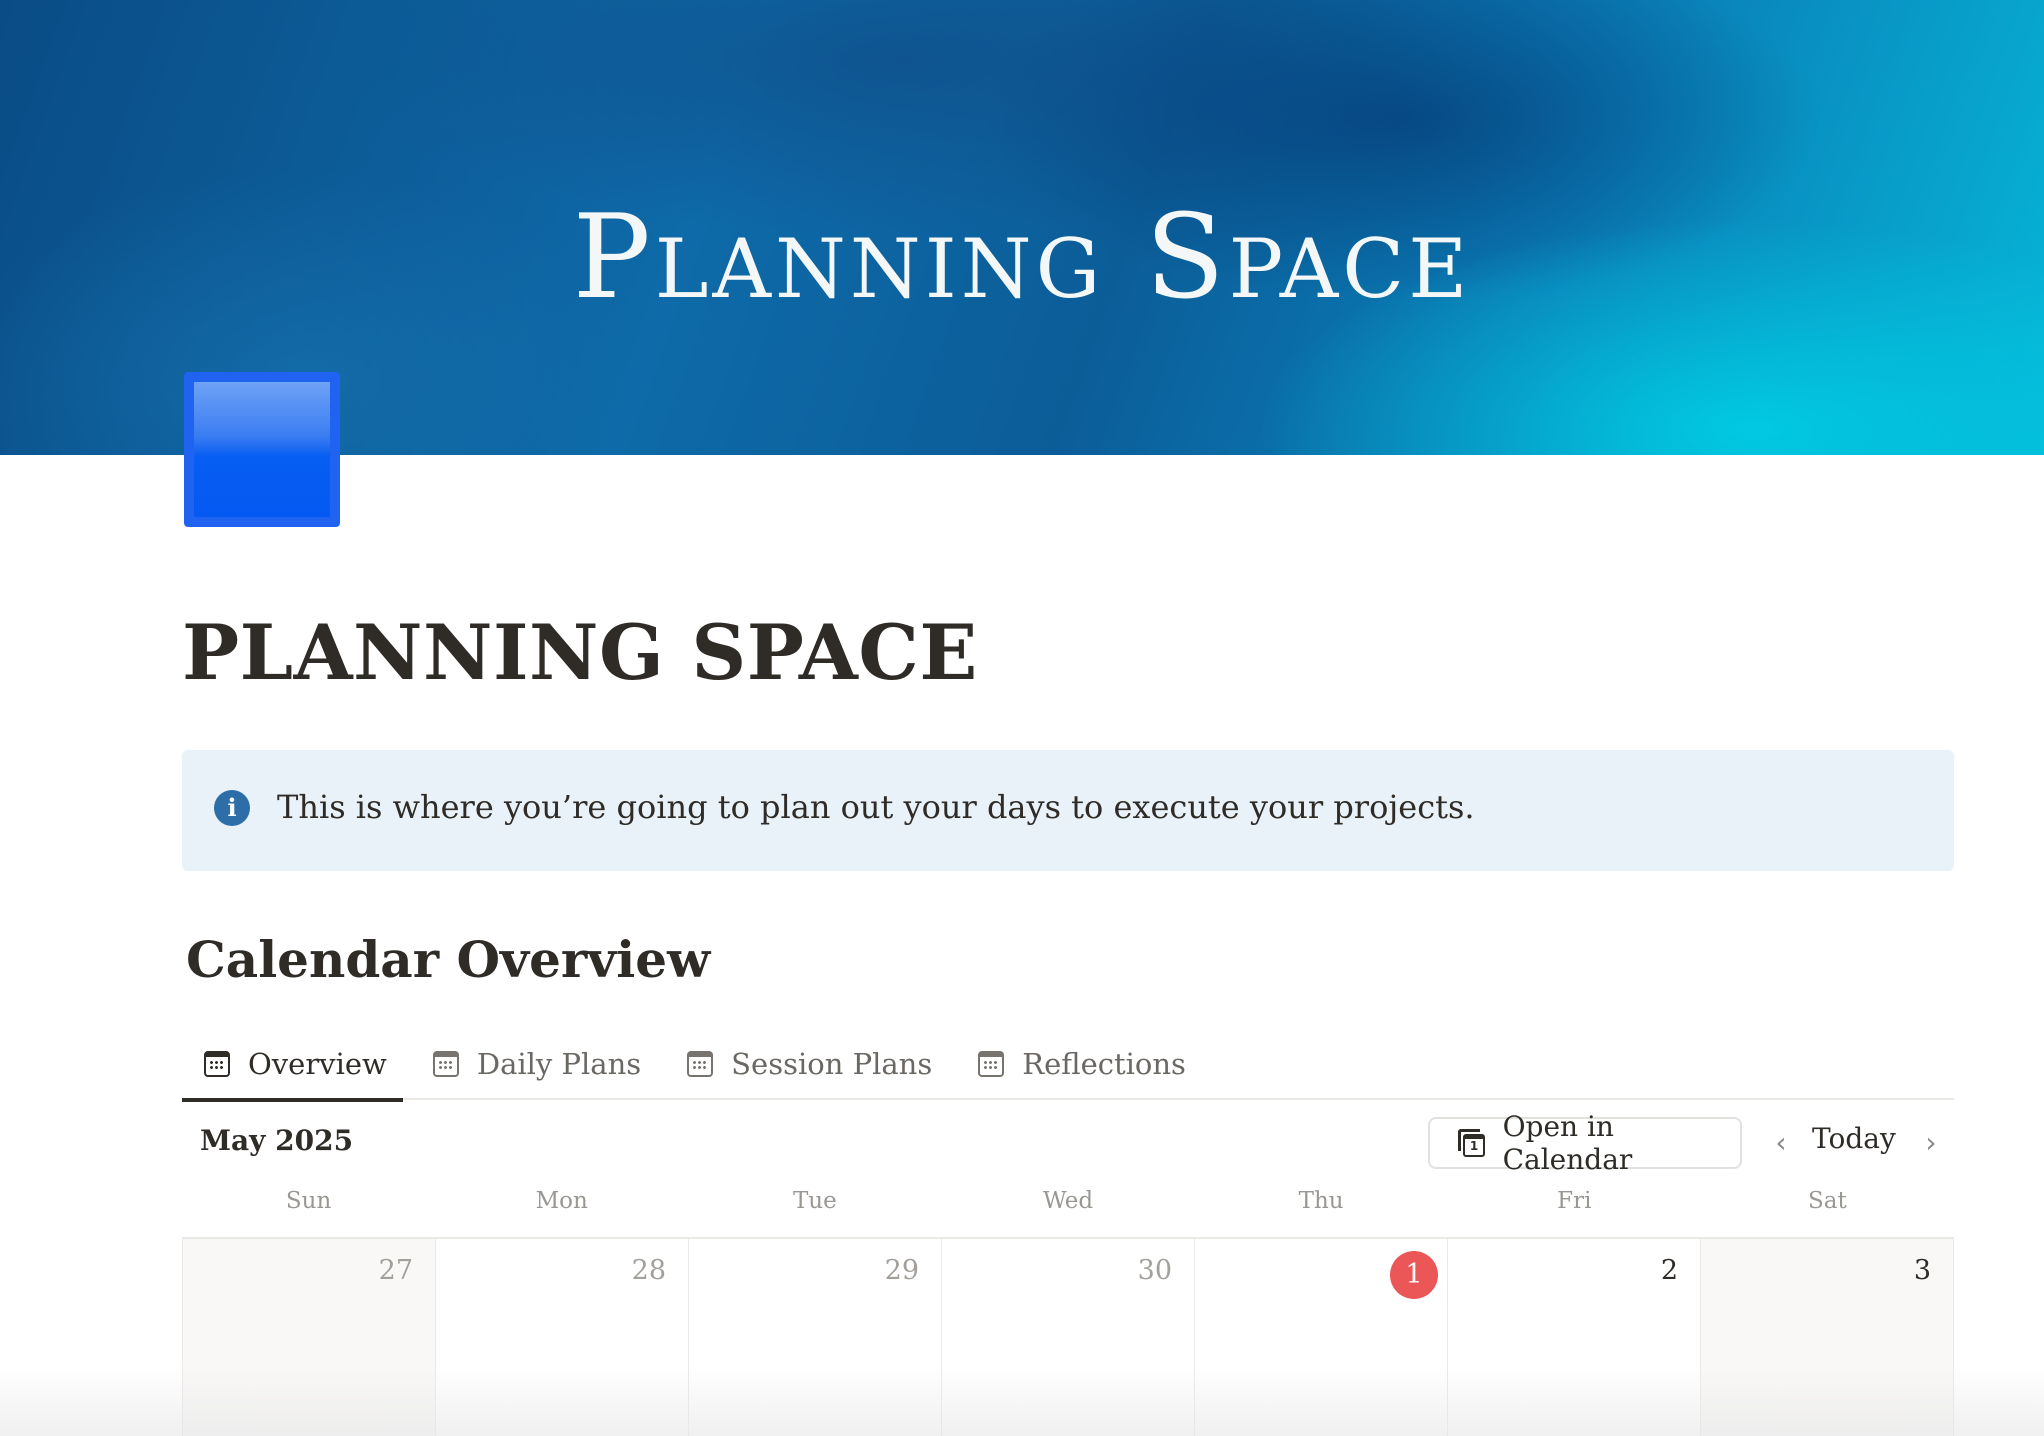 Image resolution: width=2044 pixels, height=1436 pixels. Describe the element at coordinates (580, 652) in the screenshot. I see `page-title: PLANNING SPACE` at that location.